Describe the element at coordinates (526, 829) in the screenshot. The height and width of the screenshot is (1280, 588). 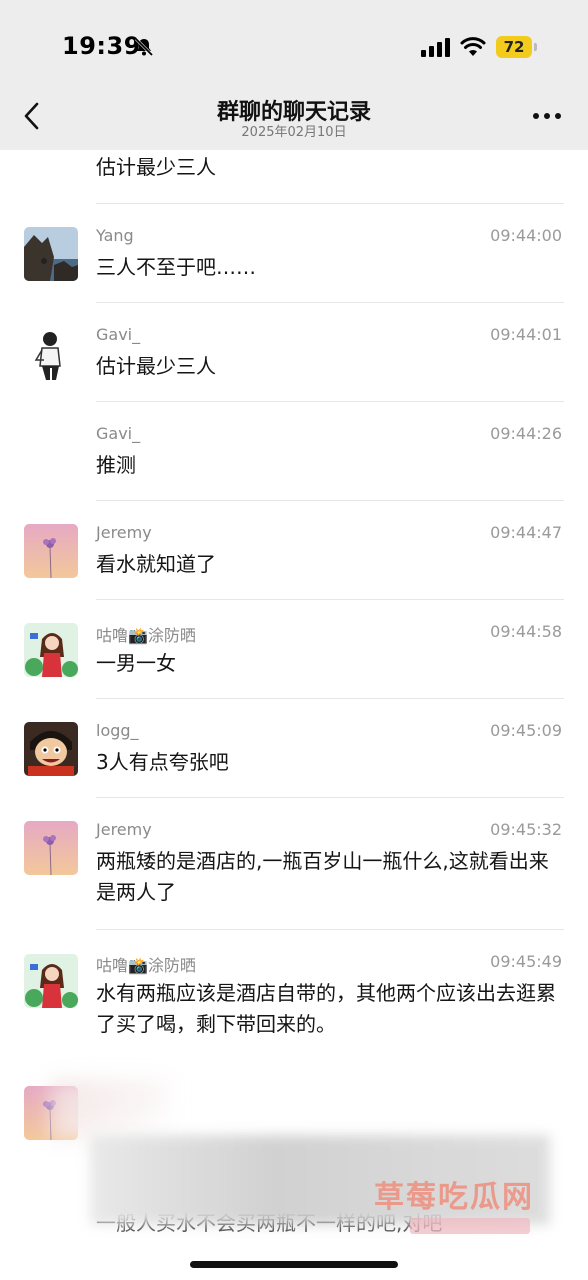
I see `message-time: 09:45:32` at that location.